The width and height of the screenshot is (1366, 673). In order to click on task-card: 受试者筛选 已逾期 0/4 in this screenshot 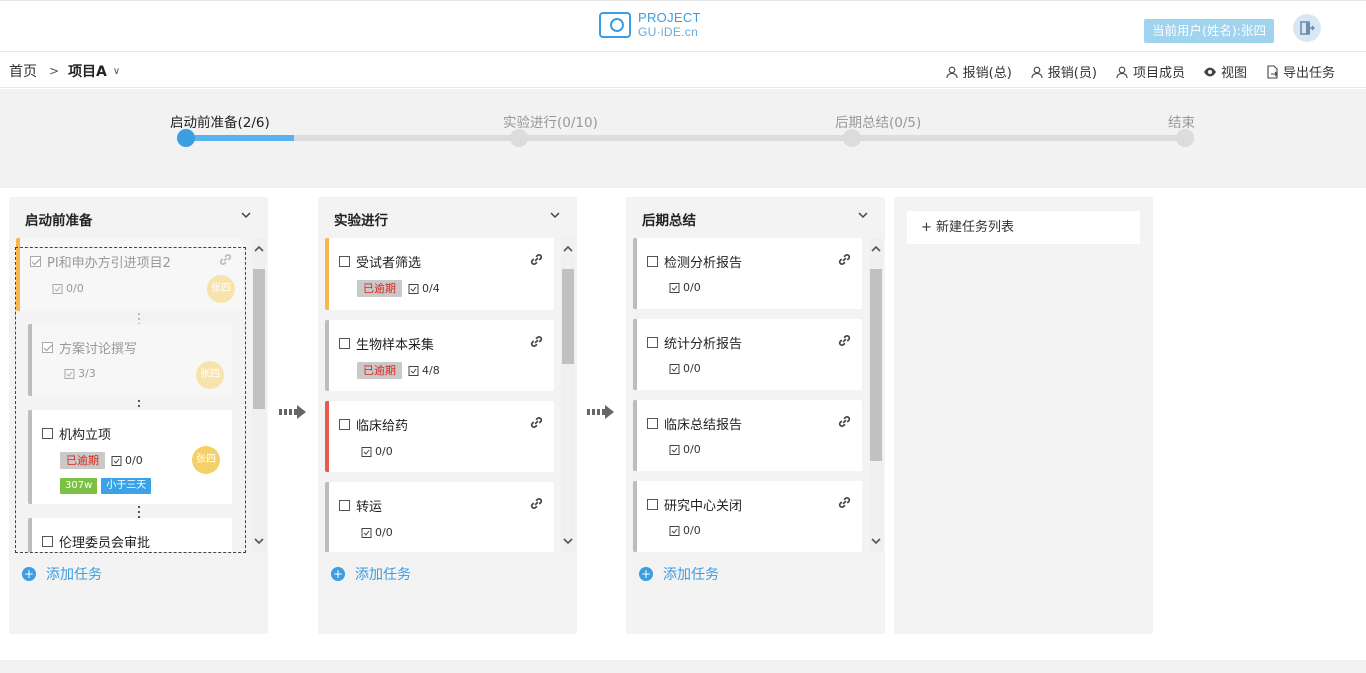, I will do `click(439, 274)`.